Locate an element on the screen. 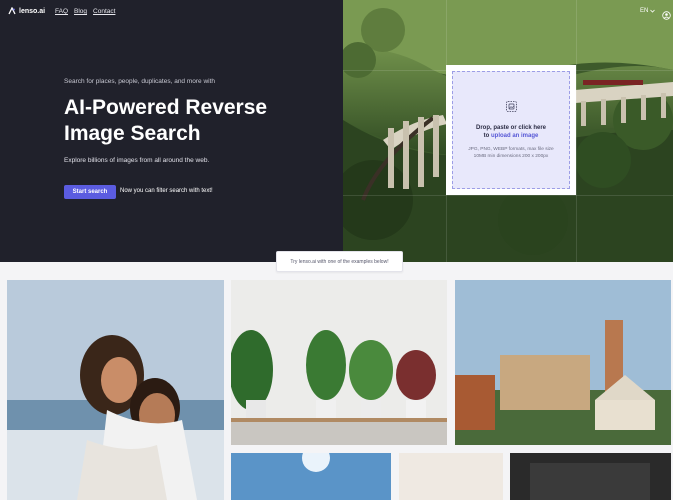 This screenshot has width=673, height=500. user-circle-icon is located at coordinates (666, 15).